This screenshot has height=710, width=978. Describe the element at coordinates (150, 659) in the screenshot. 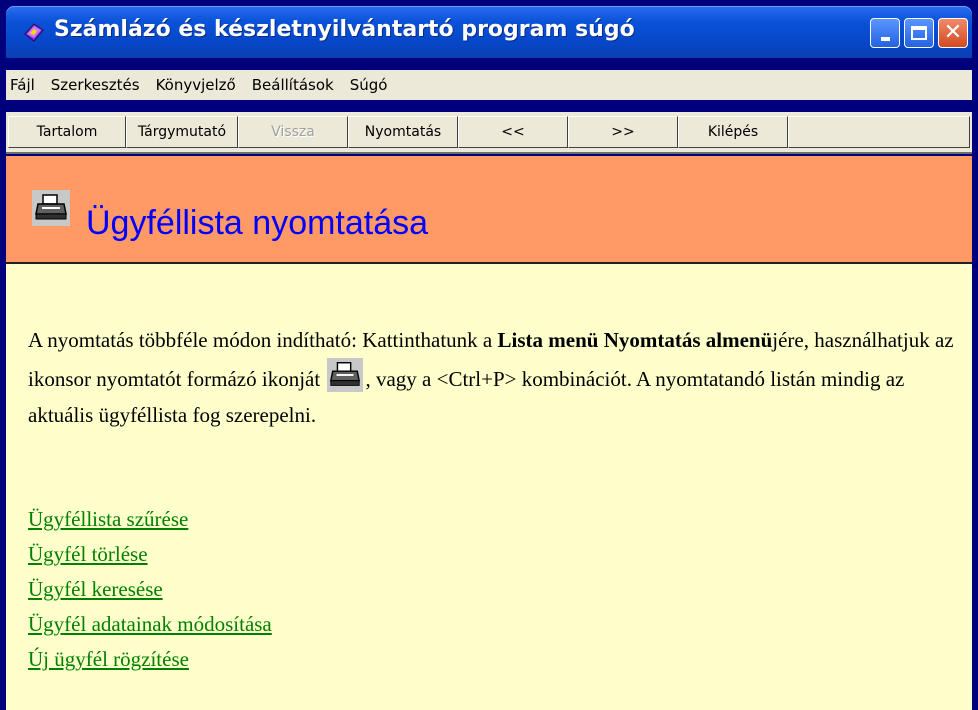

I see `link-new-client: Új ügyfél rögzítése` at that location.